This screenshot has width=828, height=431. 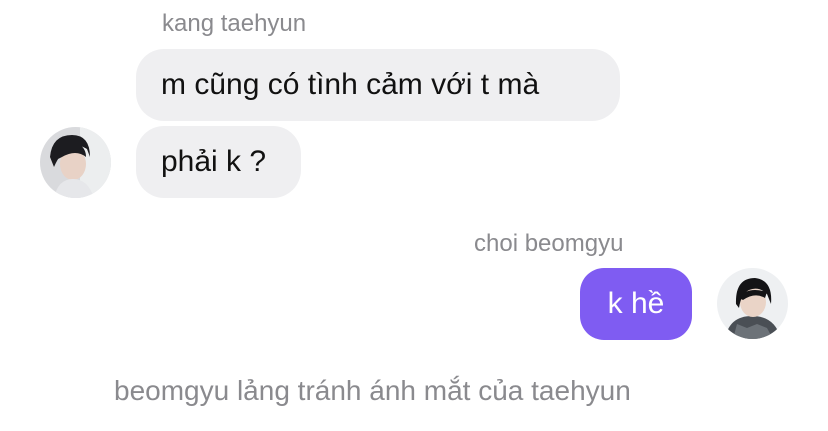 I want to click on avatar-taehyun, so click(x=75, y=162).